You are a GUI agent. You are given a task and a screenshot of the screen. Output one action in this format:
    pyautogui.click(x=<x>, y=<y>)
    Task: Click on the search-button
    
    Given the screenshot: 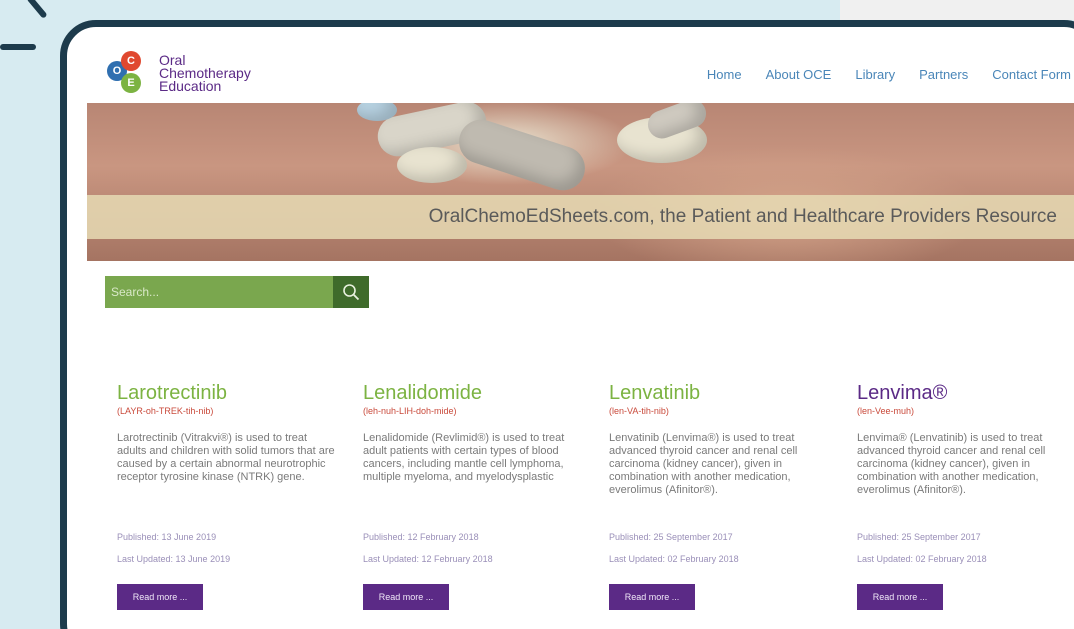 What is the action you would take?
    pyautogui.click(x=351, y=292)
    